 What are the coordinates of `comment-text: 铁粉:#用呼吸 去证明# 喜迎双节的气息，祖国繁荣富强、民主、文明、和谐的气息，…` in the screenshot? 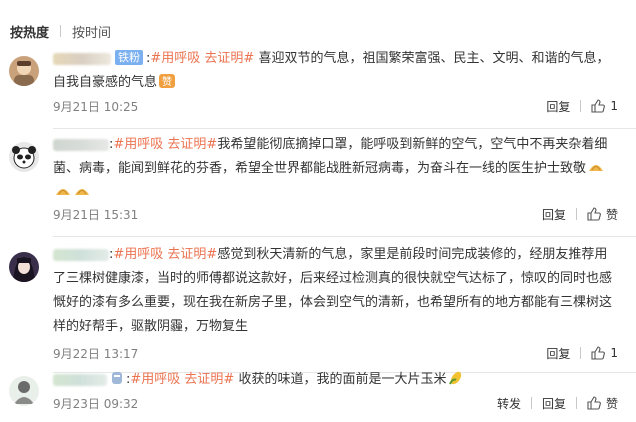 It's located at (331, 70).